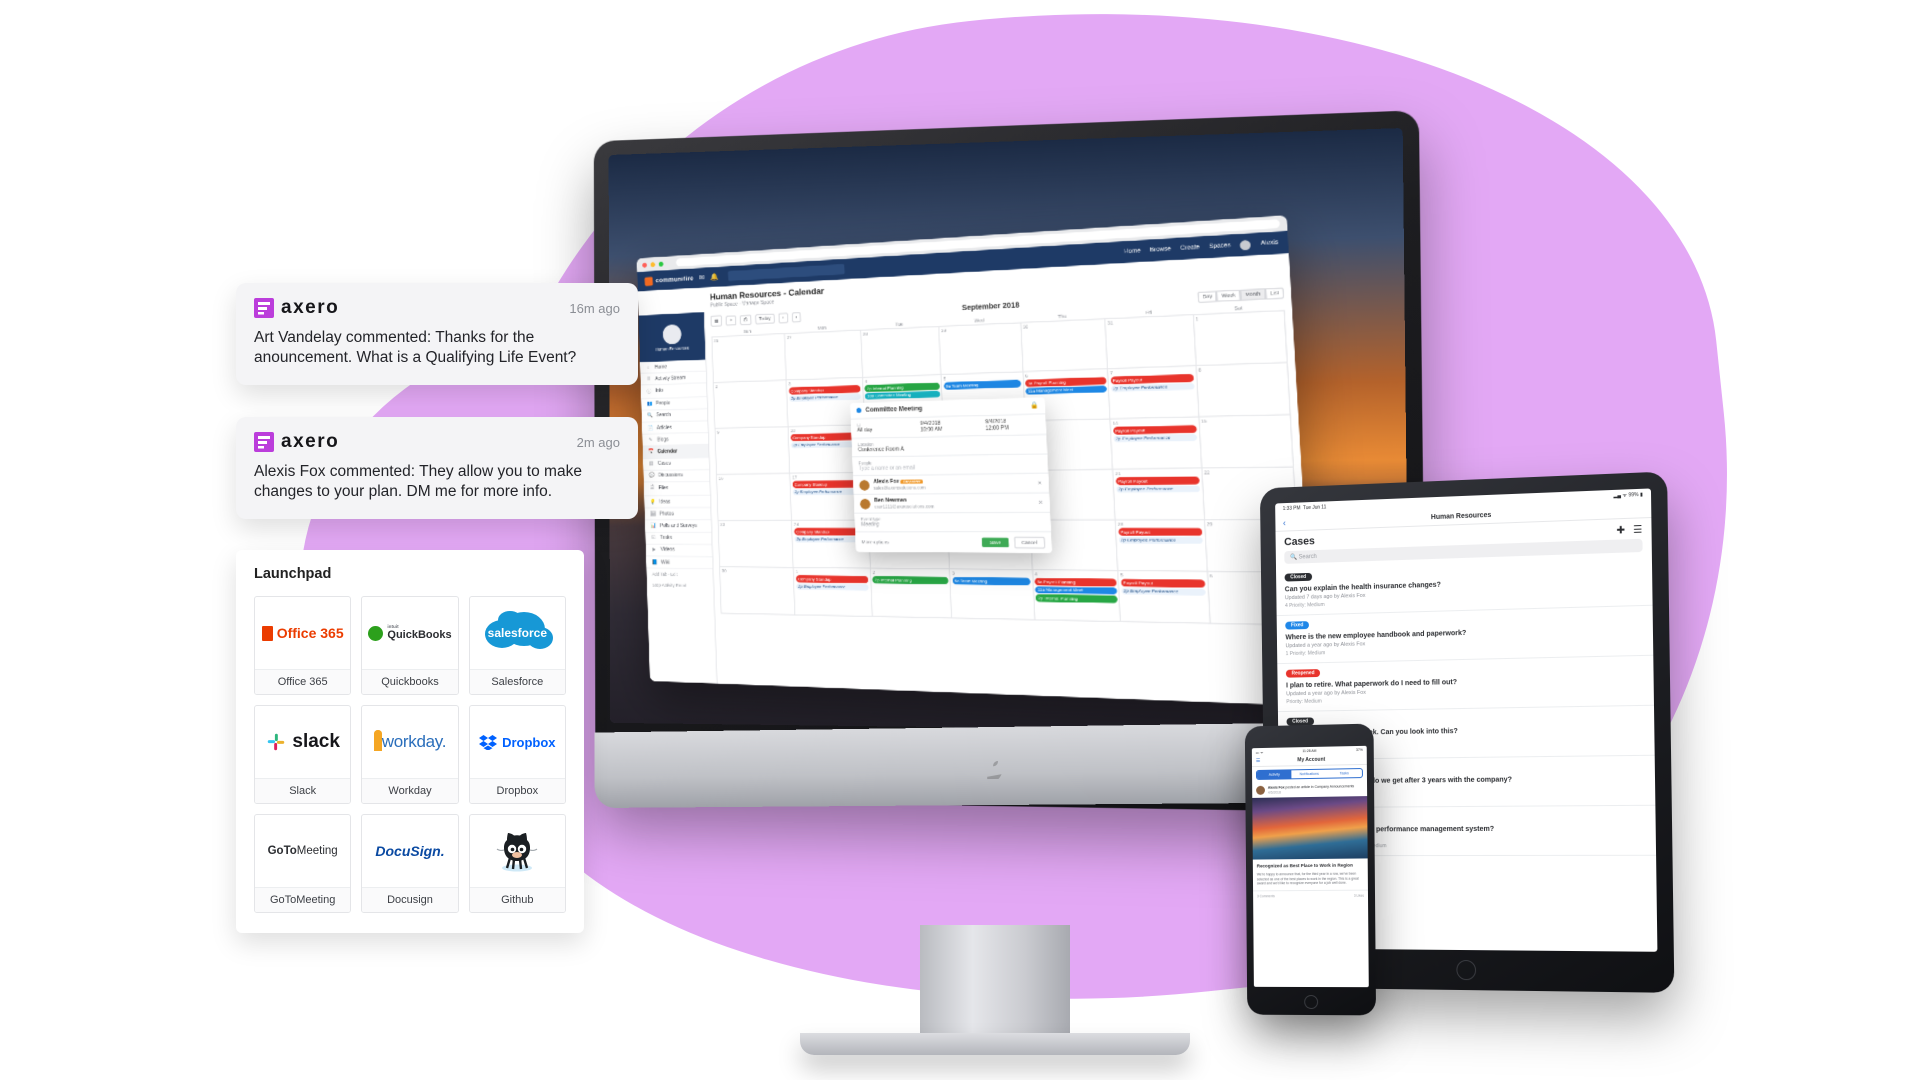 The width and height of the screenshot is (1920, 1080). I want to click on calendar-day-cell: 1 Company Standup 2p Employee Performance, so click(833, 592).